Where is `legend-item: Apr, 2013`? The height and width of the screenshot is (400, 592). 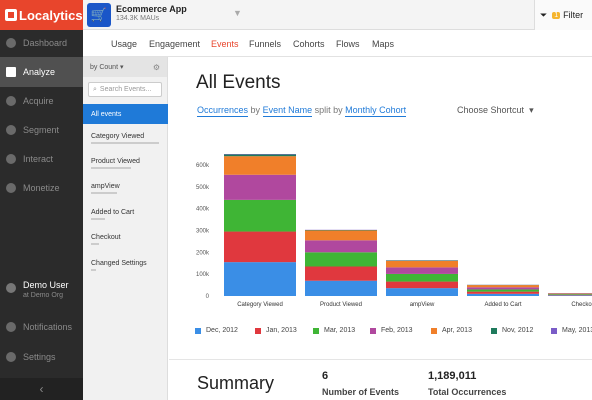
legend-item: Apr, 2013 is located at coordinates (451, 330).